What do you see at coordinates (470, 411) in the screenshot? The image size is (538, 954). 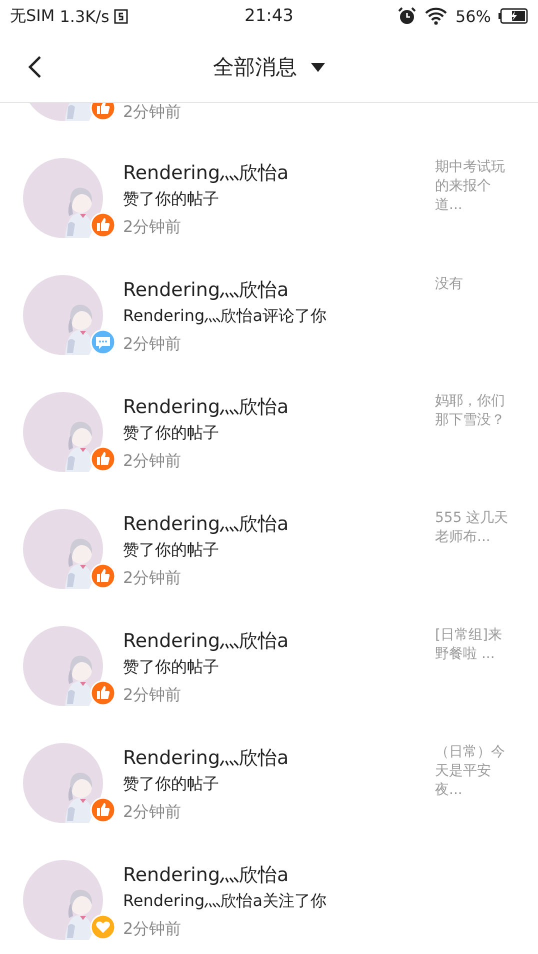 I see `post-snippet: 妈耶，你们那下雪没？` at bounding box center [470, 411].